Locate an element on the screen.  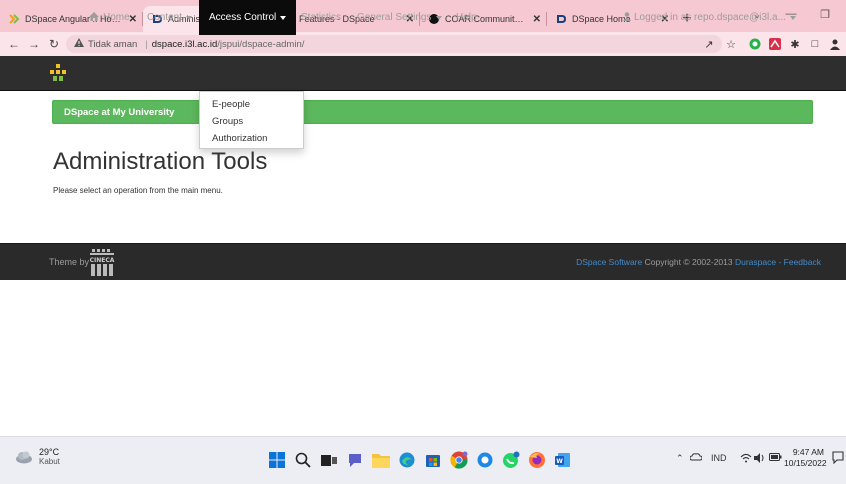
clock-time: 9:47 AM is located at coordinates (808, 452).